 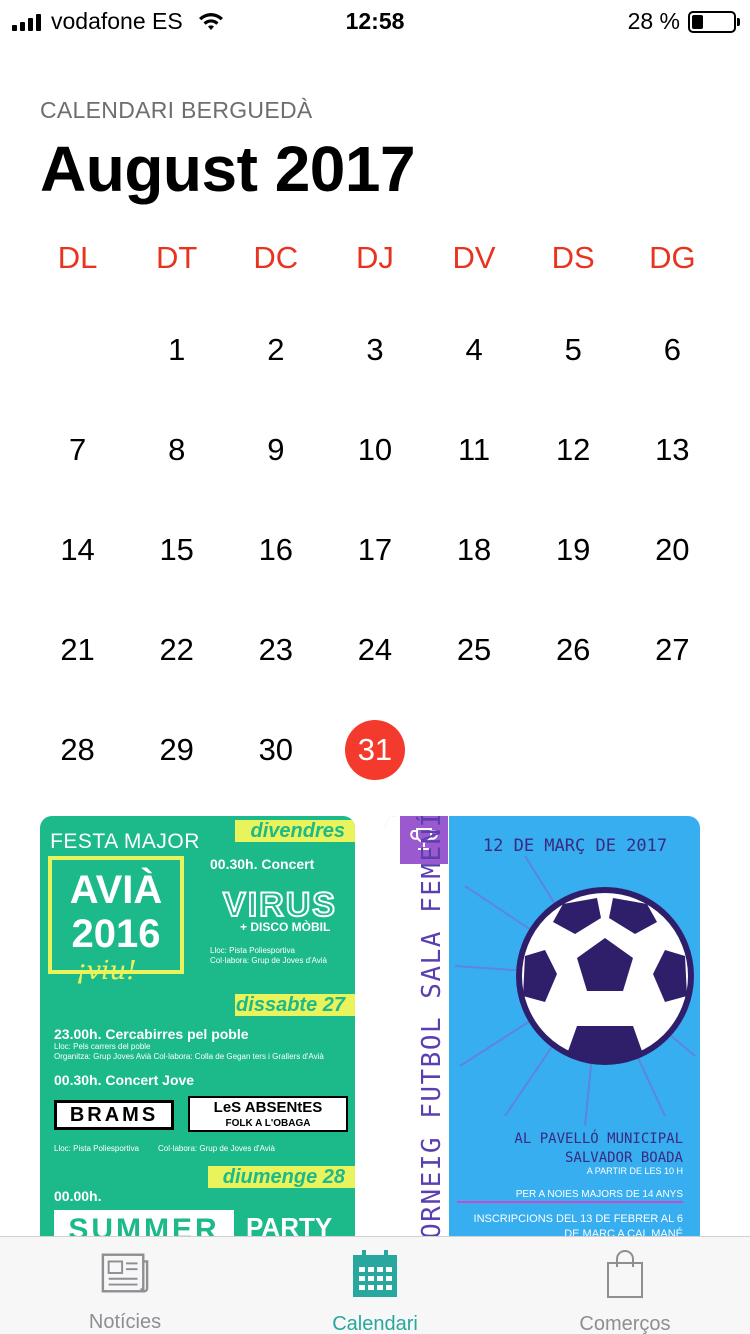 I want to click on calendar-day: 6, so click(x=672, y=350).